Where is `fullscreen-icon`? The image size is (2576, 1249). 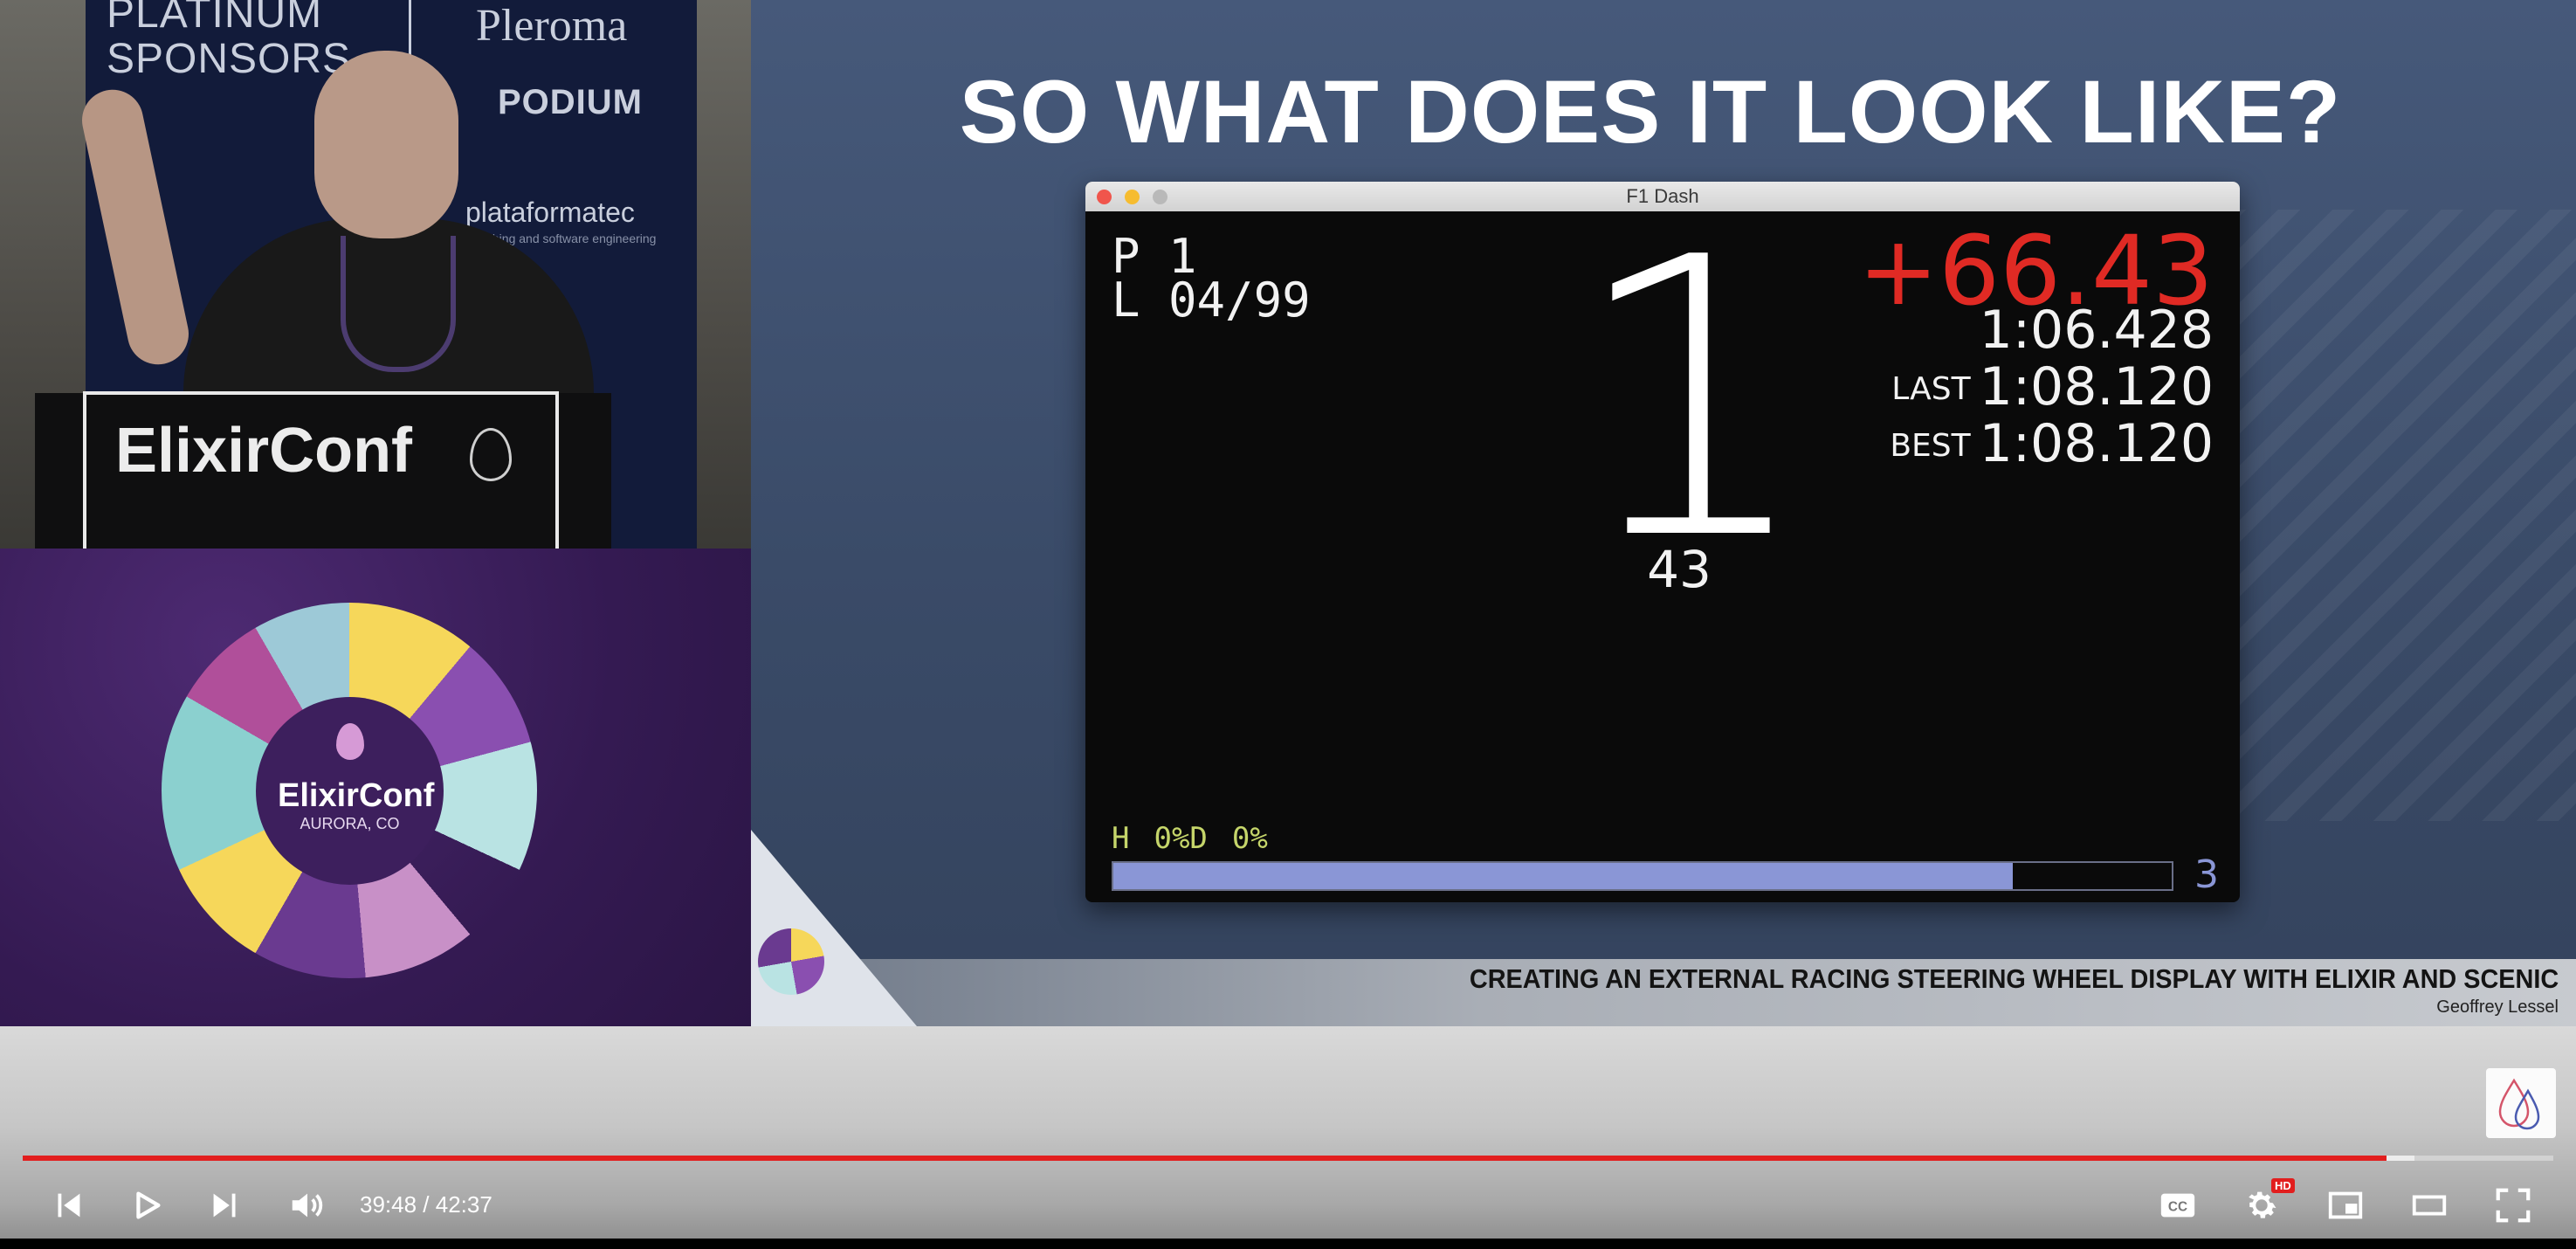 fullscreen-icon is located at coordinates (2513, 1205).